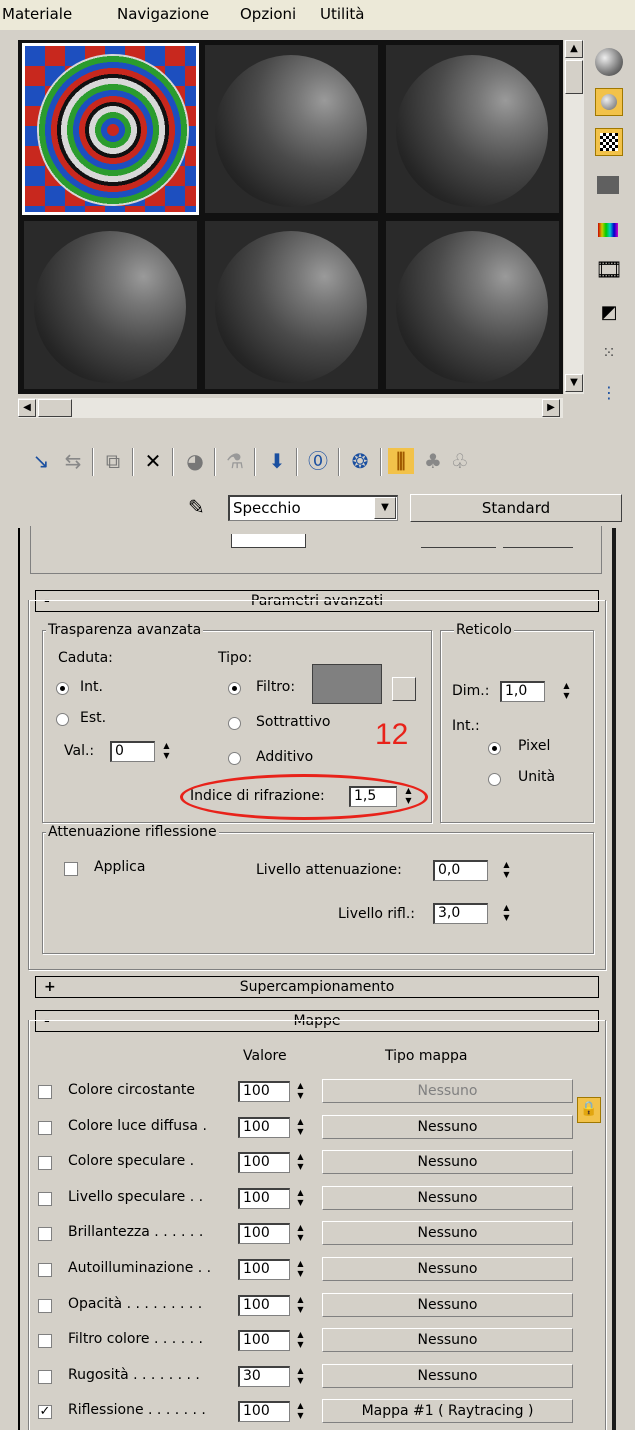 This screenshot has width=635, height=1430. Describe the element at coordinates (574, 217) in the screenshot. I see `slots-vscrollbar: ▲ ▼` at that location.